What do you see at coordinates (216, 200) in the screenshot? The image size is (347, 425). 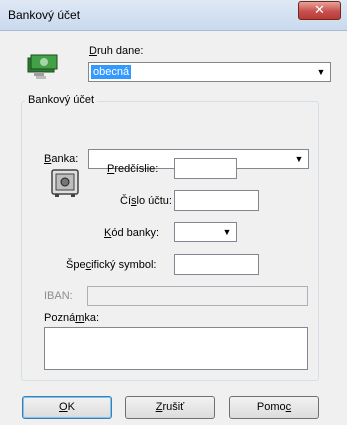 I see `cislo-uctu-input` at bounding box center [216, 200].